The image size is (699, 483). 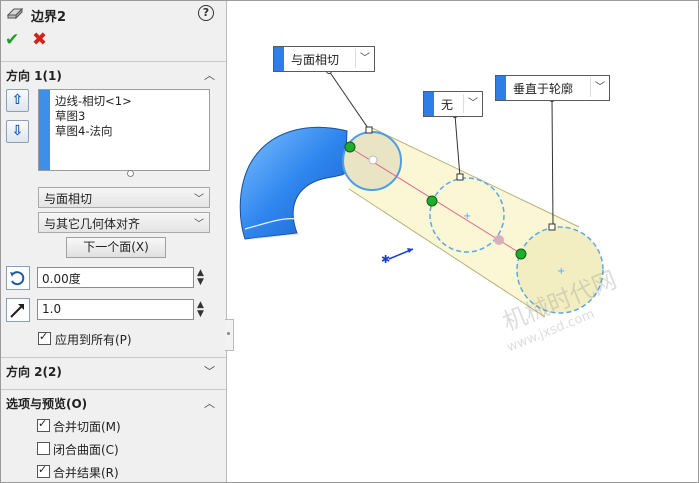 I want to click on tangent-magnitude-icon, so click(x=18, y=310).